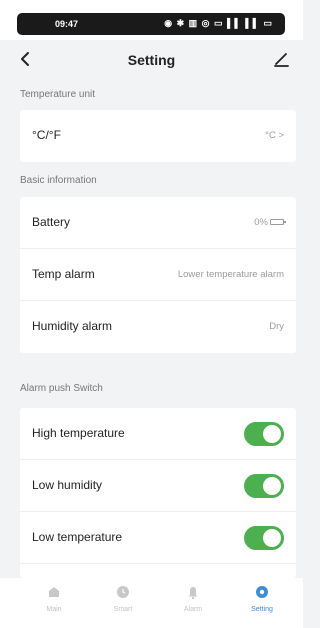  What do you see at coordinates (61, 388) in the screenshot?
I see `alarm-push-header: Alarm push Switch` at bounding box center [61, 388].